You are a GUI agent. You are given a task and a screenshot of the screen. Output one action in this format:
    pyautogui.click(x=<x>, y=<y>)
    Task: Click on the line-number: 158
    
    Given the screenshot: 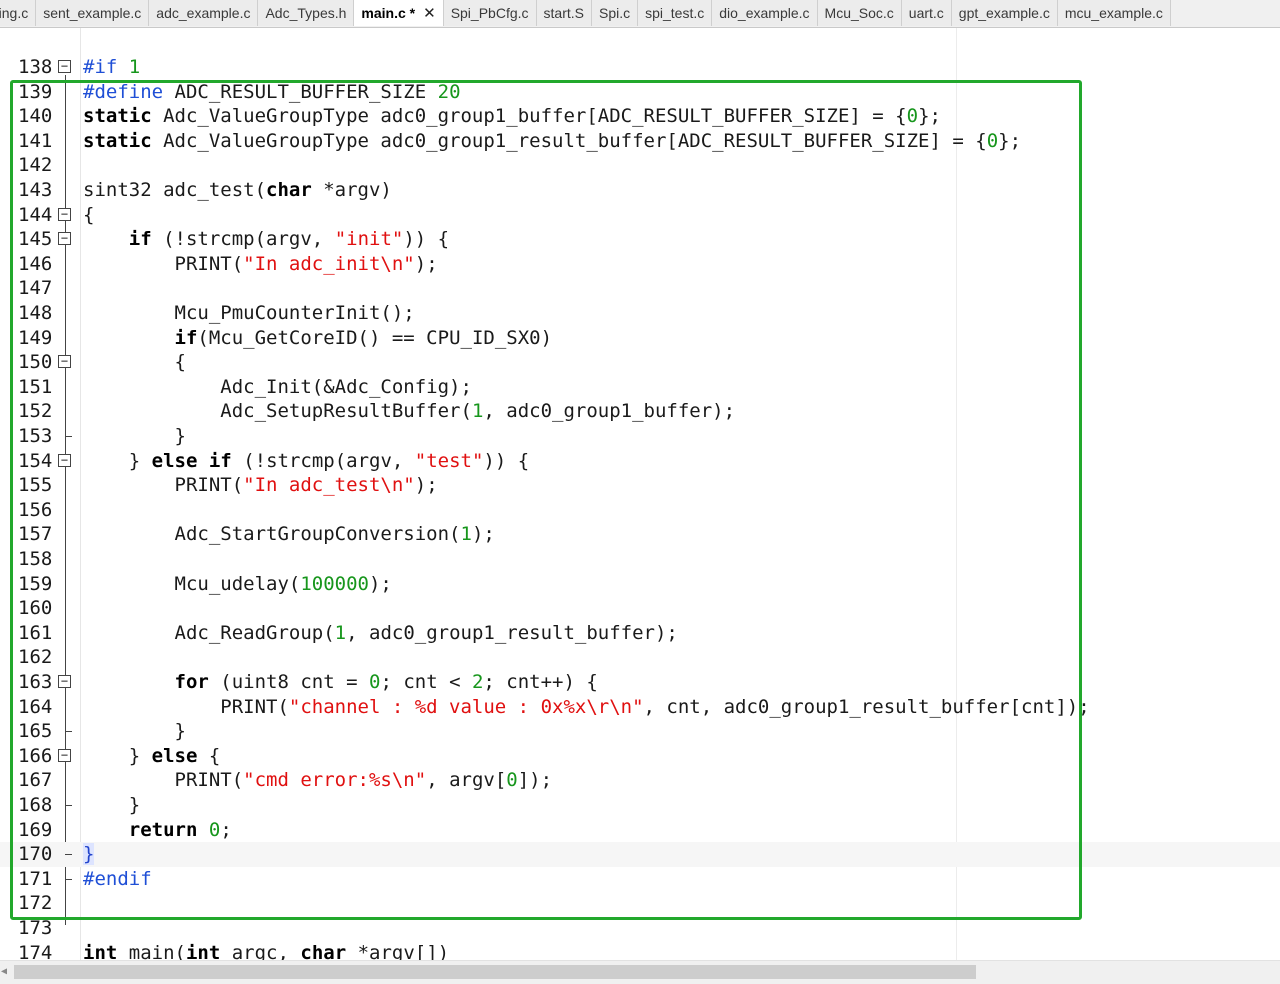 What is the action you would take?
    pyautogui.click(x=35, y=559)
    